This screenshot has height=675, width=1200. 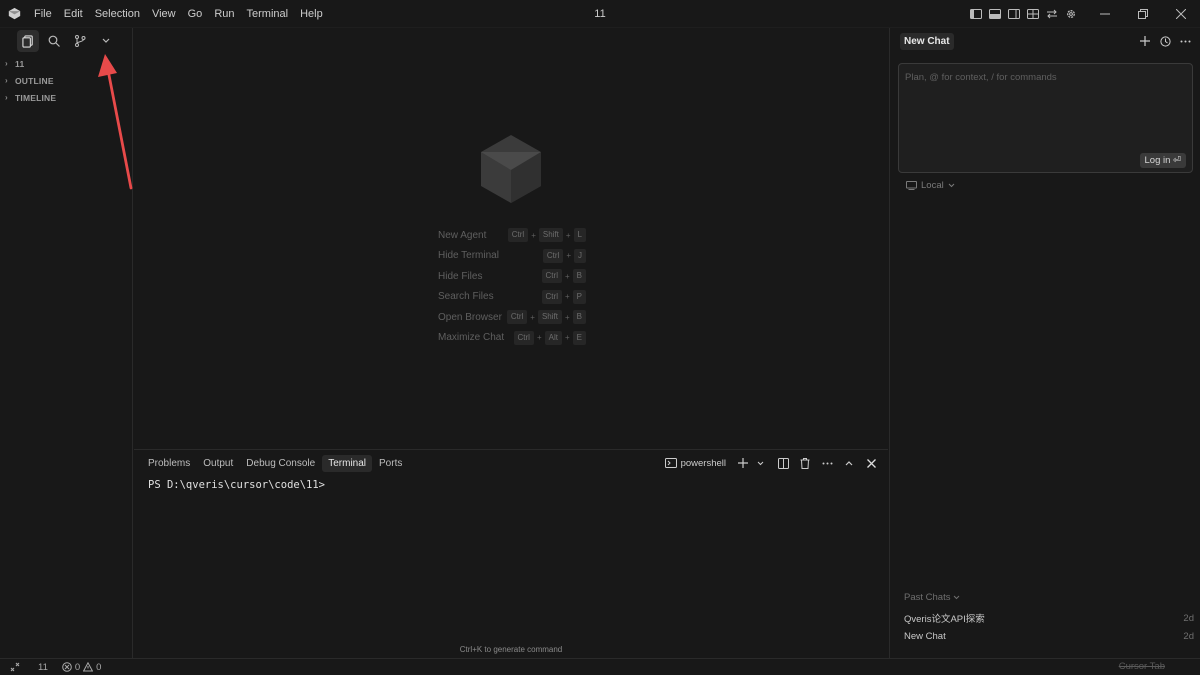 I want to click on workspace-name: 11, so click(x=43, y=667).